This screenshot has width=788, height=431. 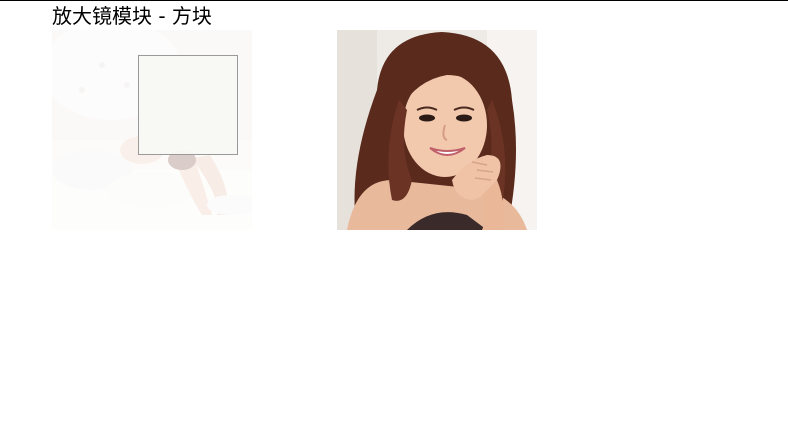 I want to click on magnifier-lens, so click(x=188, y=105).